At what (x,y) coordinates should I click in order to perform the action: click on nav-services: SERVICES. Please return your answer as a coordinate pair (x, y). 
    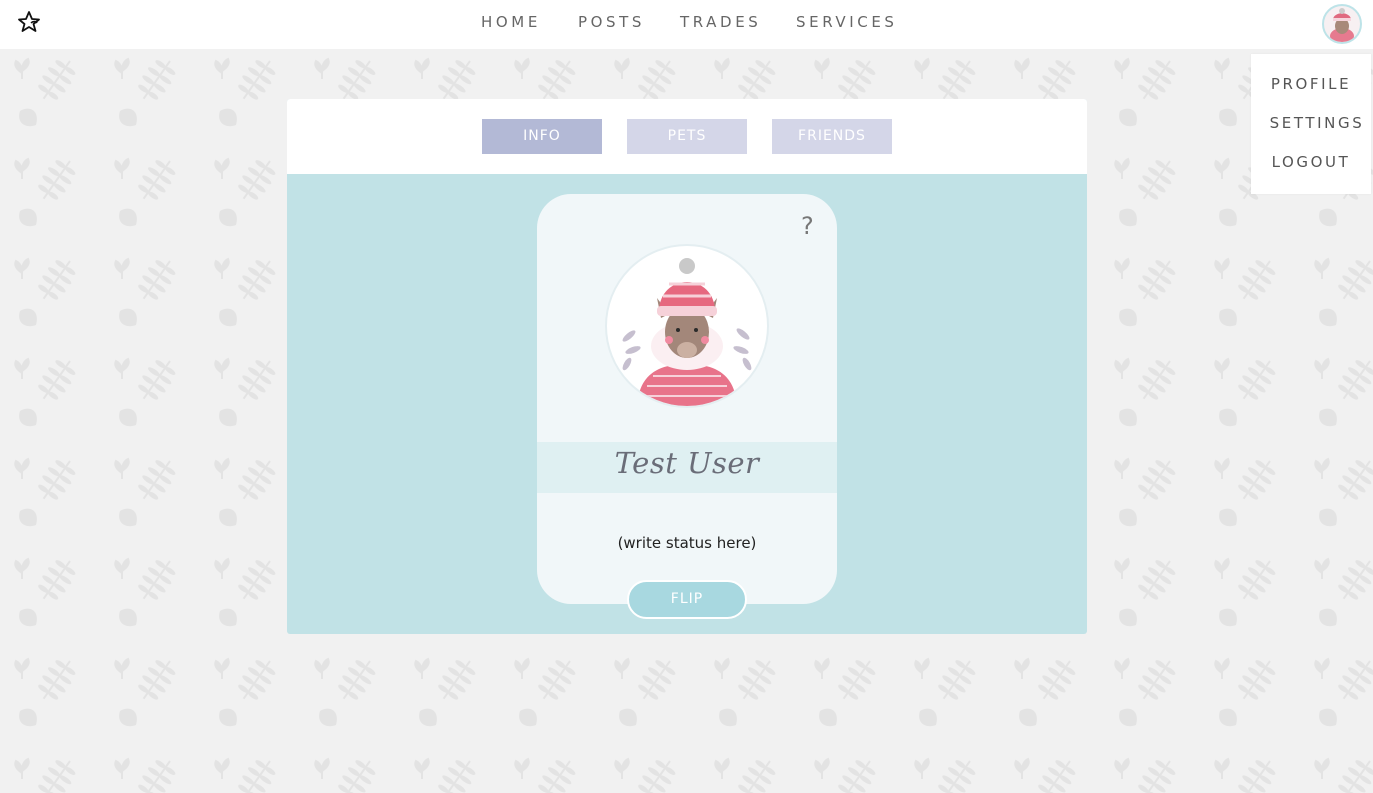
    Looking at the image, I should click on (847, 22).